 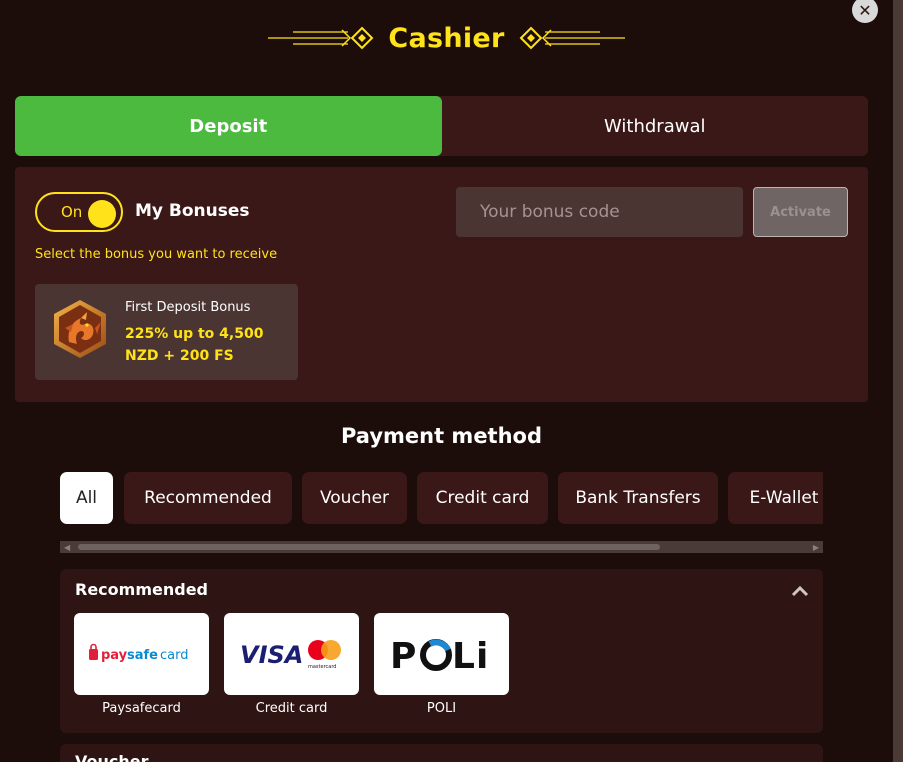 I want to click on filters-scrollbar: ◀ ▶, so click(x=441, y=547).